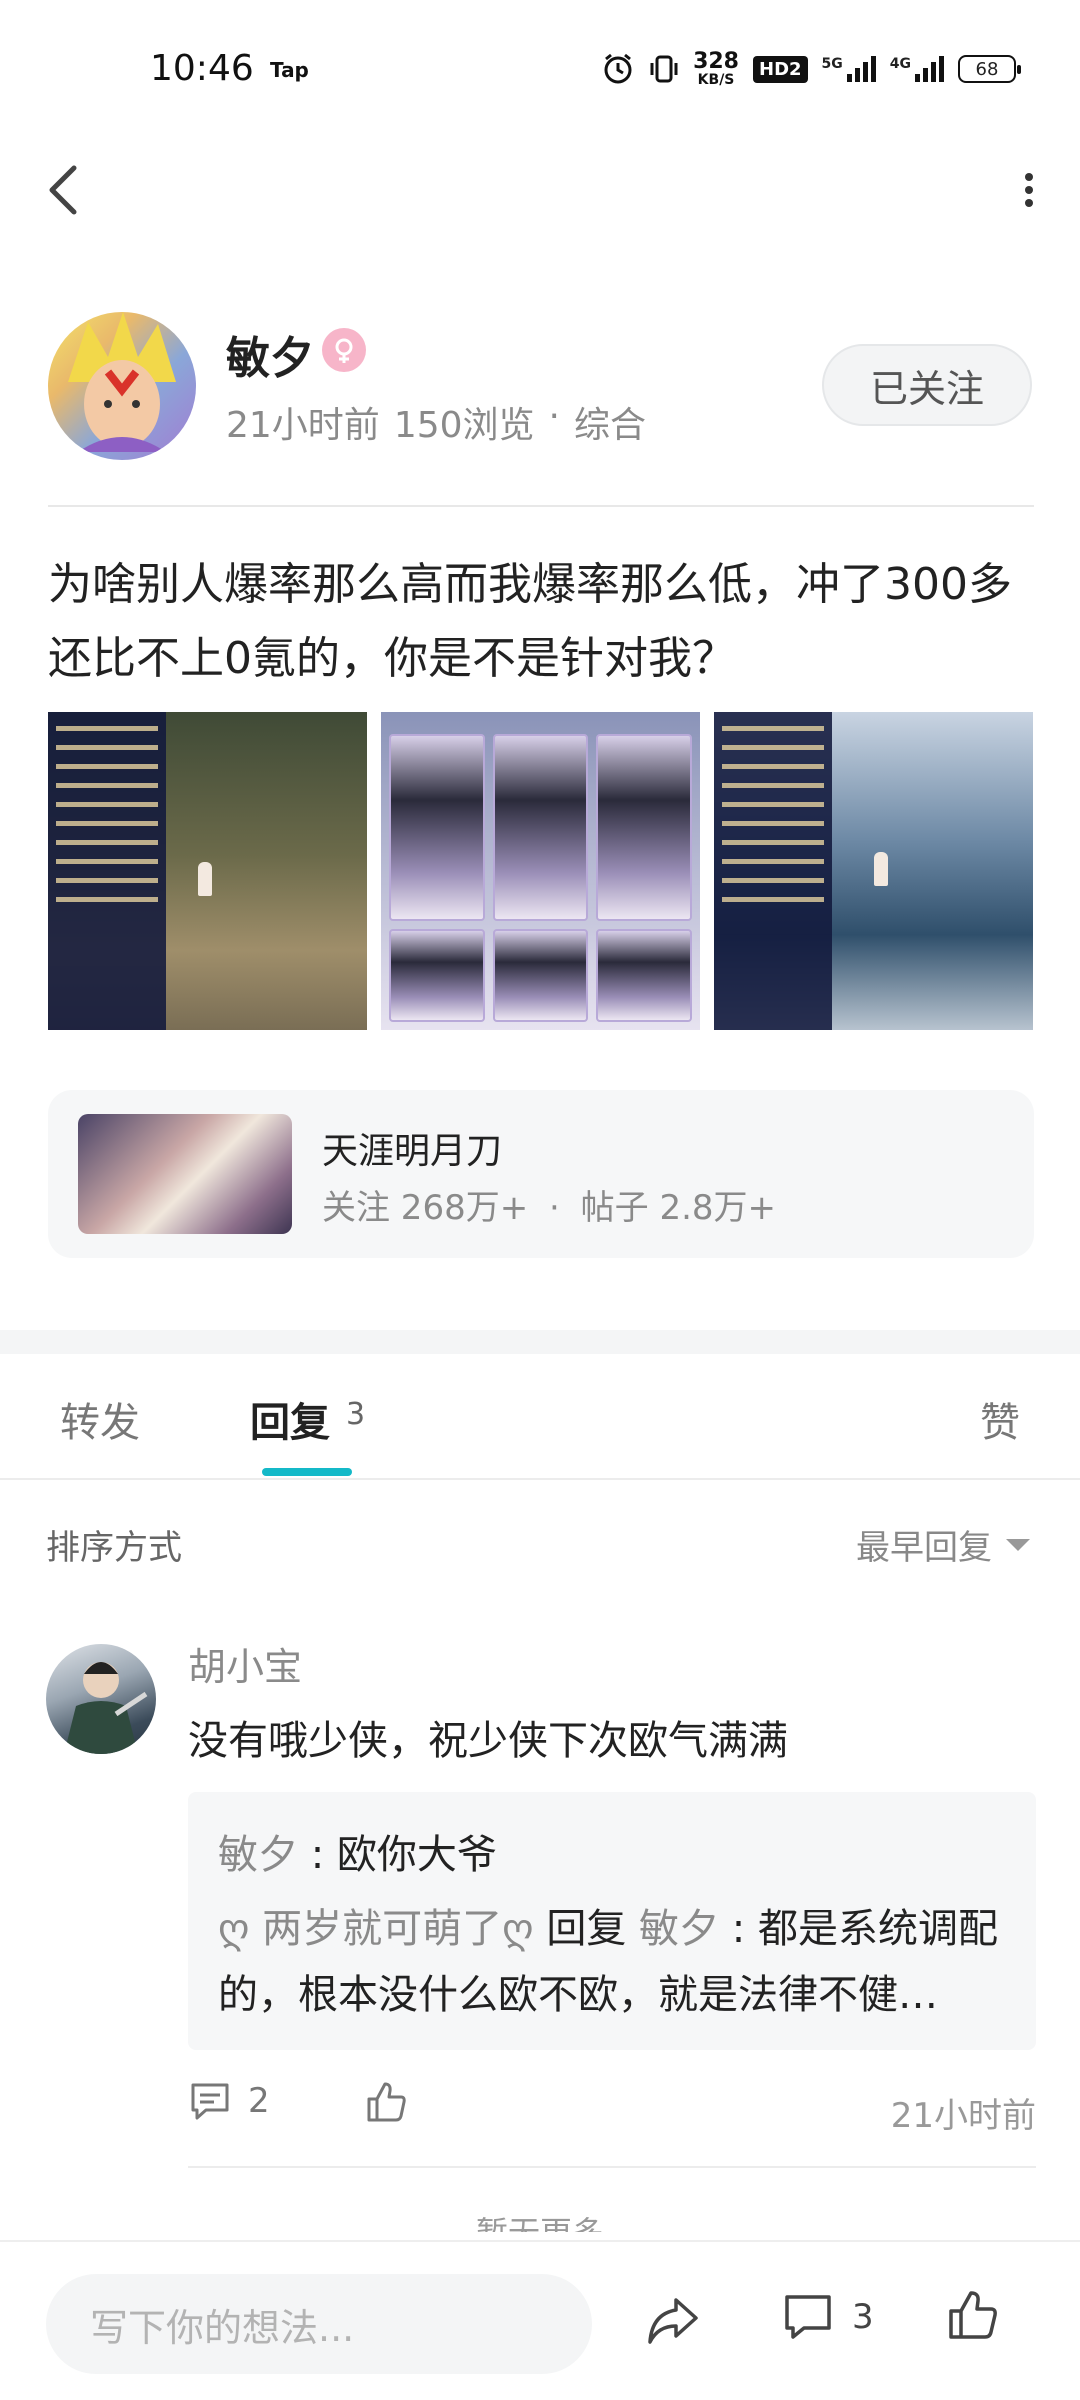 This screenshot has height=2400, width=1080. What do you see at coordinates (356, 1414) in the screenshot?
I see `tab-reply-count: 3` at bounding box center [356, 1414].